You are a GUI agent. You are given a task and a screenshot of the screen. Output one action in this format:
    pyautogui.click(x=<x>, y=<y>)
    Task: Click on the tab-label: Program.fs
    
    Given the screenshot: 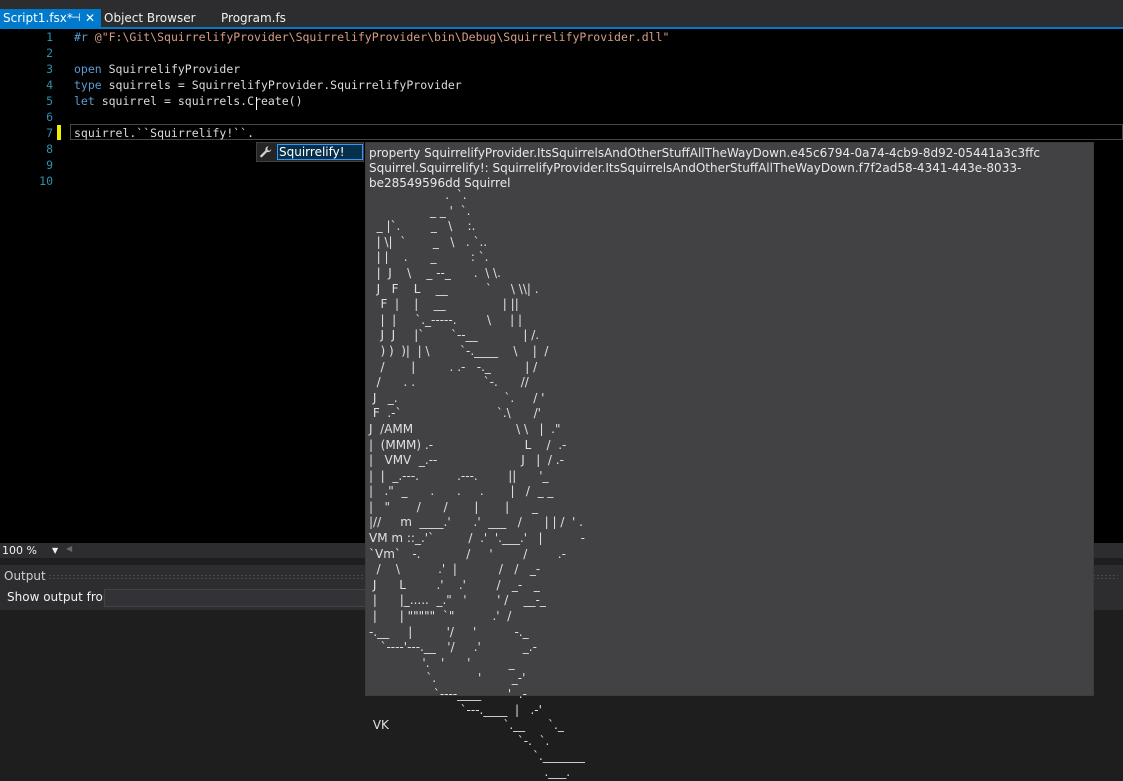 What is the action you would take?
    pyautogui.click(x=253, y=18)
    